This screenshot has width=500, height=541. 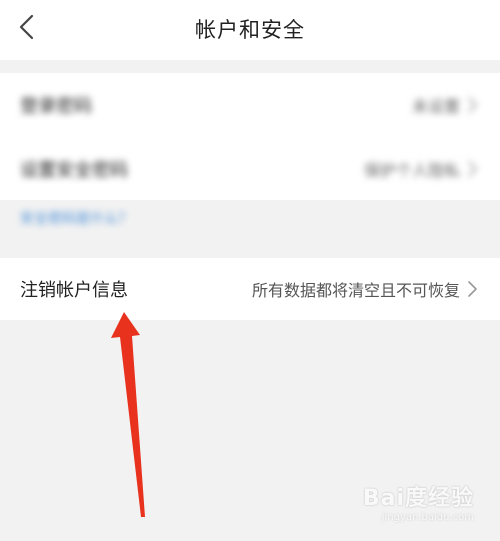 I want to click on watermark: Bai度经验 jingyan.baidu.com, so click(x=418, y=501).